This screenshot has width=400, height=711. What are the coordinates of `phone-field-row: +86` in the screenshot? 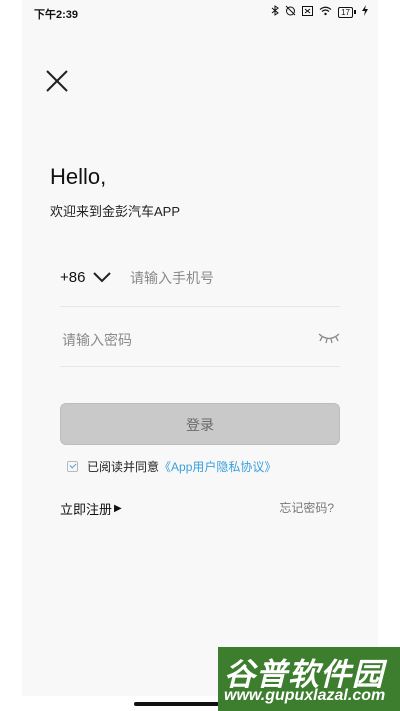 It's located at (200, 282).